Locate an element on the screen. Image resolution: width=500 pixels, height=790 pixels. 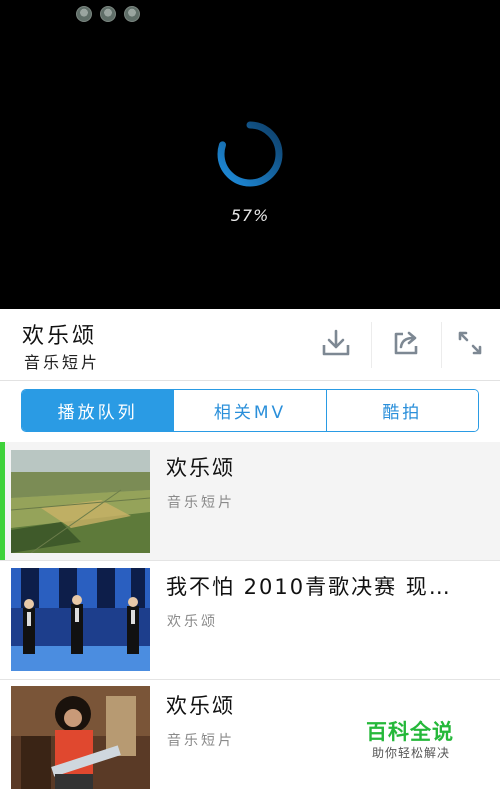
now-playing-indicator is located at coordinates (2, 501).